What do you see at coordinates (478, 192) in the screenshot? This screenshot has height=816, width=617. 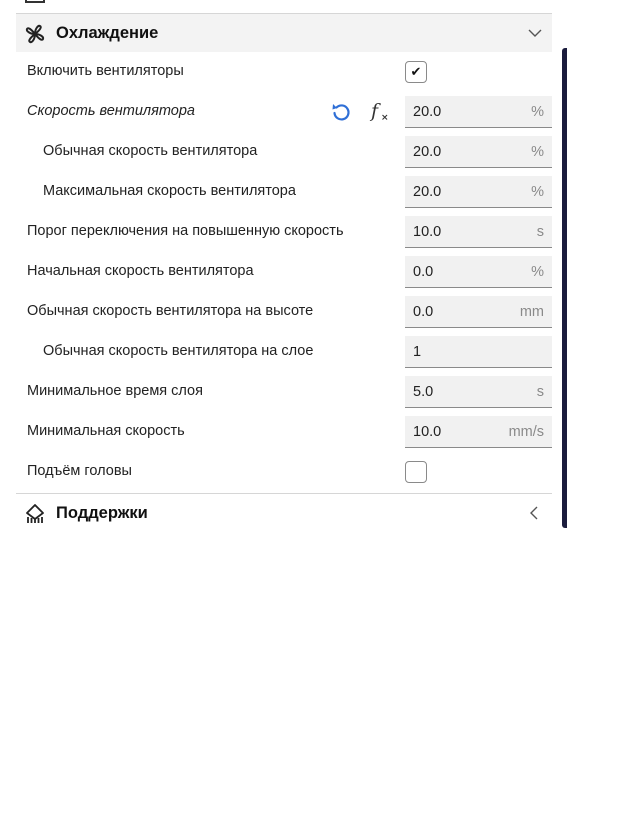 I see `max-fan-speed-input: 20.0 %` at bounding box center [478, 192].